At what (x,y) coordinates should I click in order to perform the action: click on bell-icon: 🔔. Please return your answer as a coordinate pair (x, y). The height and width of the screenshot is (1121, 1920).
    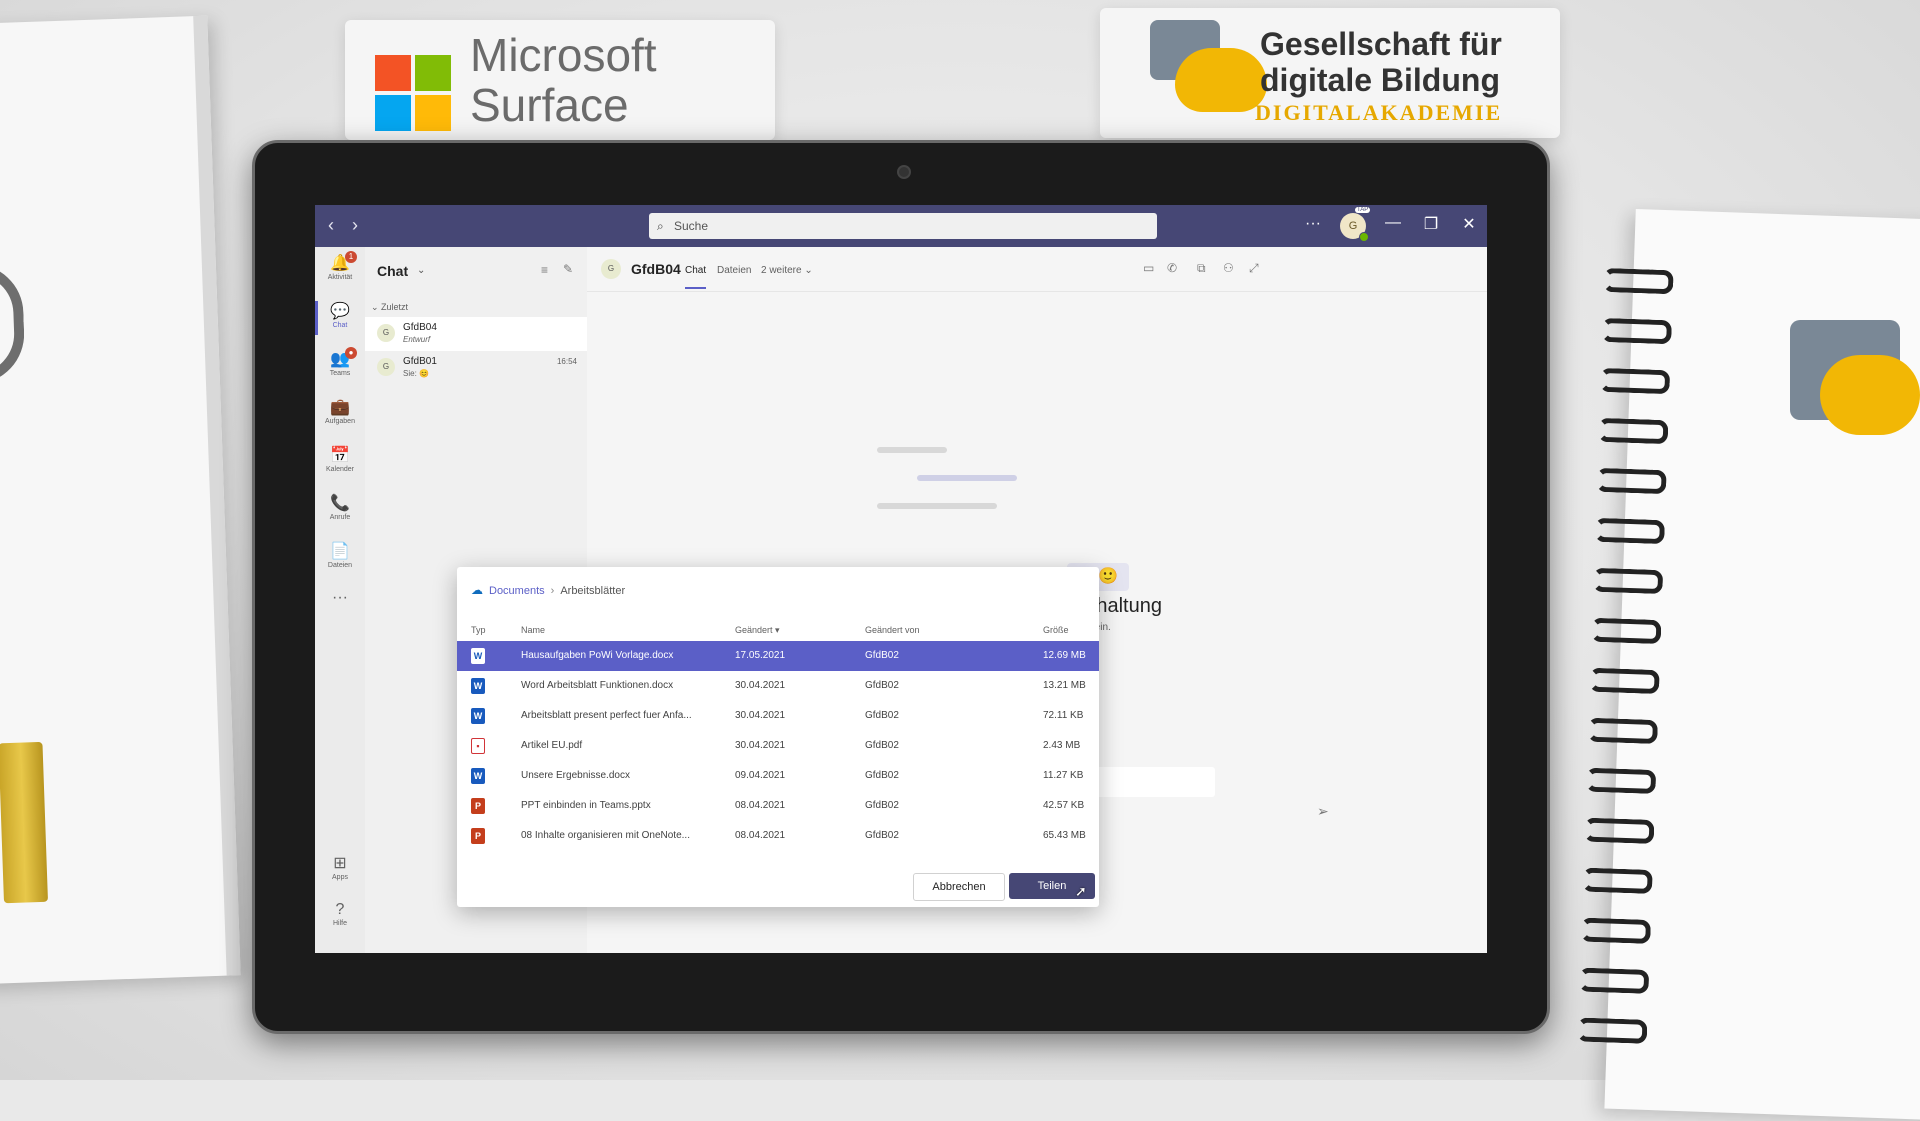
    Looking at the image, I should click on (340, 263).